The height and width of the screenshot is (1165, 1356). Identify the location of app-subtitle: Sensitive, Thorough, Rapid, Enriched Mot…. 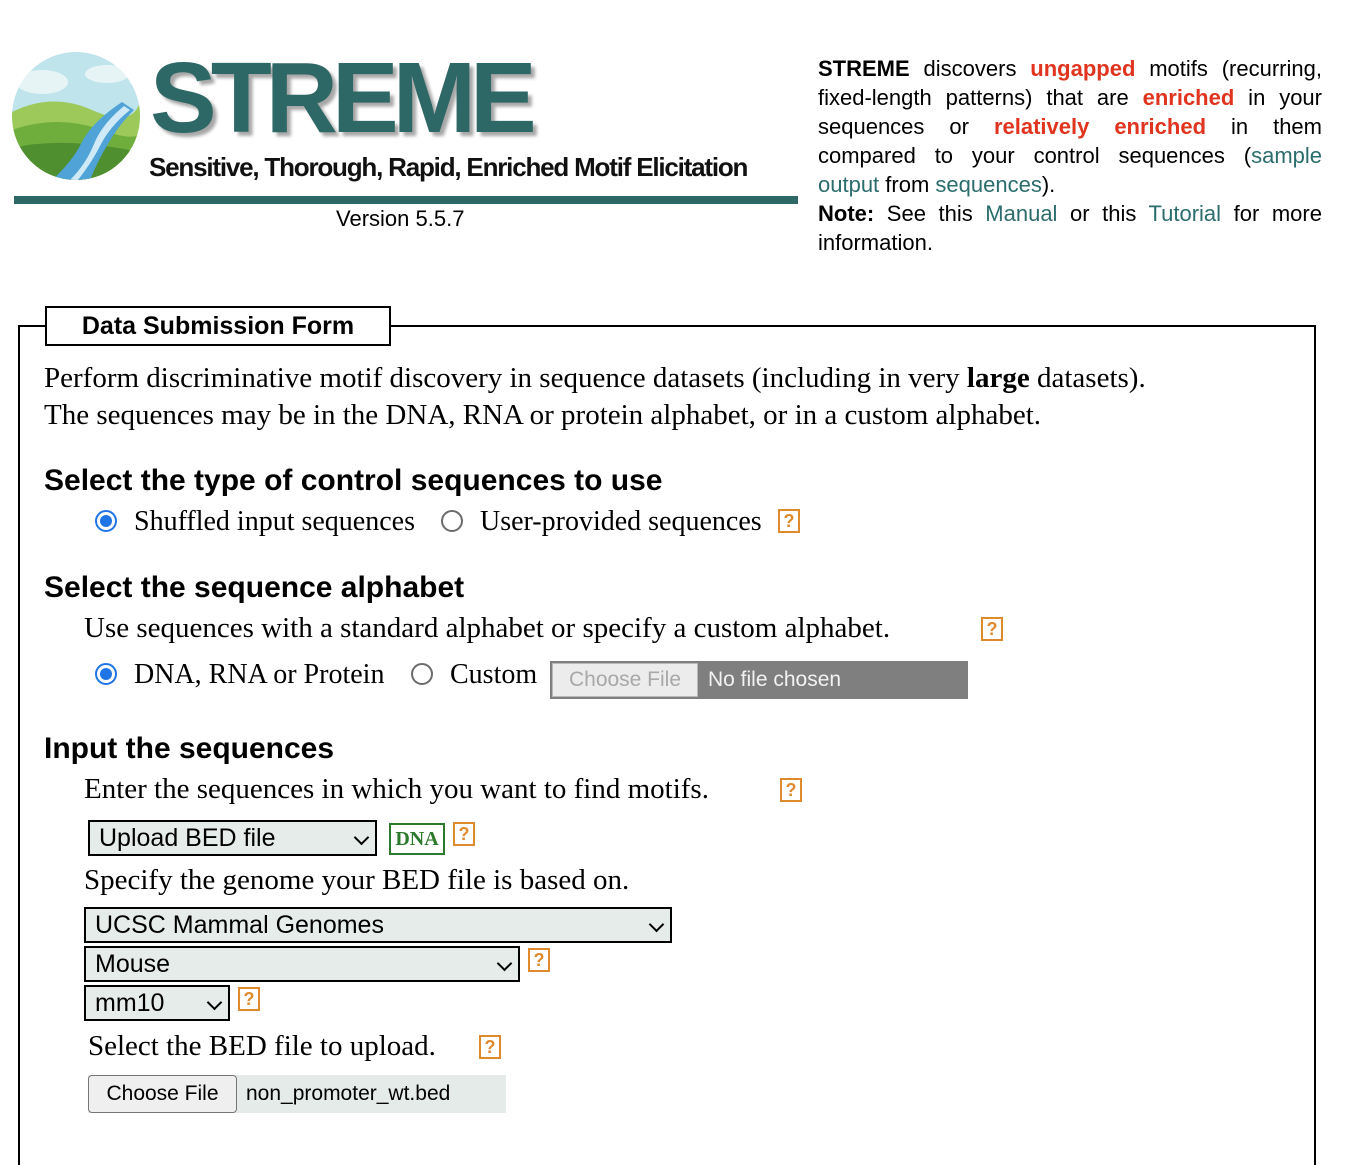
(448, 167).